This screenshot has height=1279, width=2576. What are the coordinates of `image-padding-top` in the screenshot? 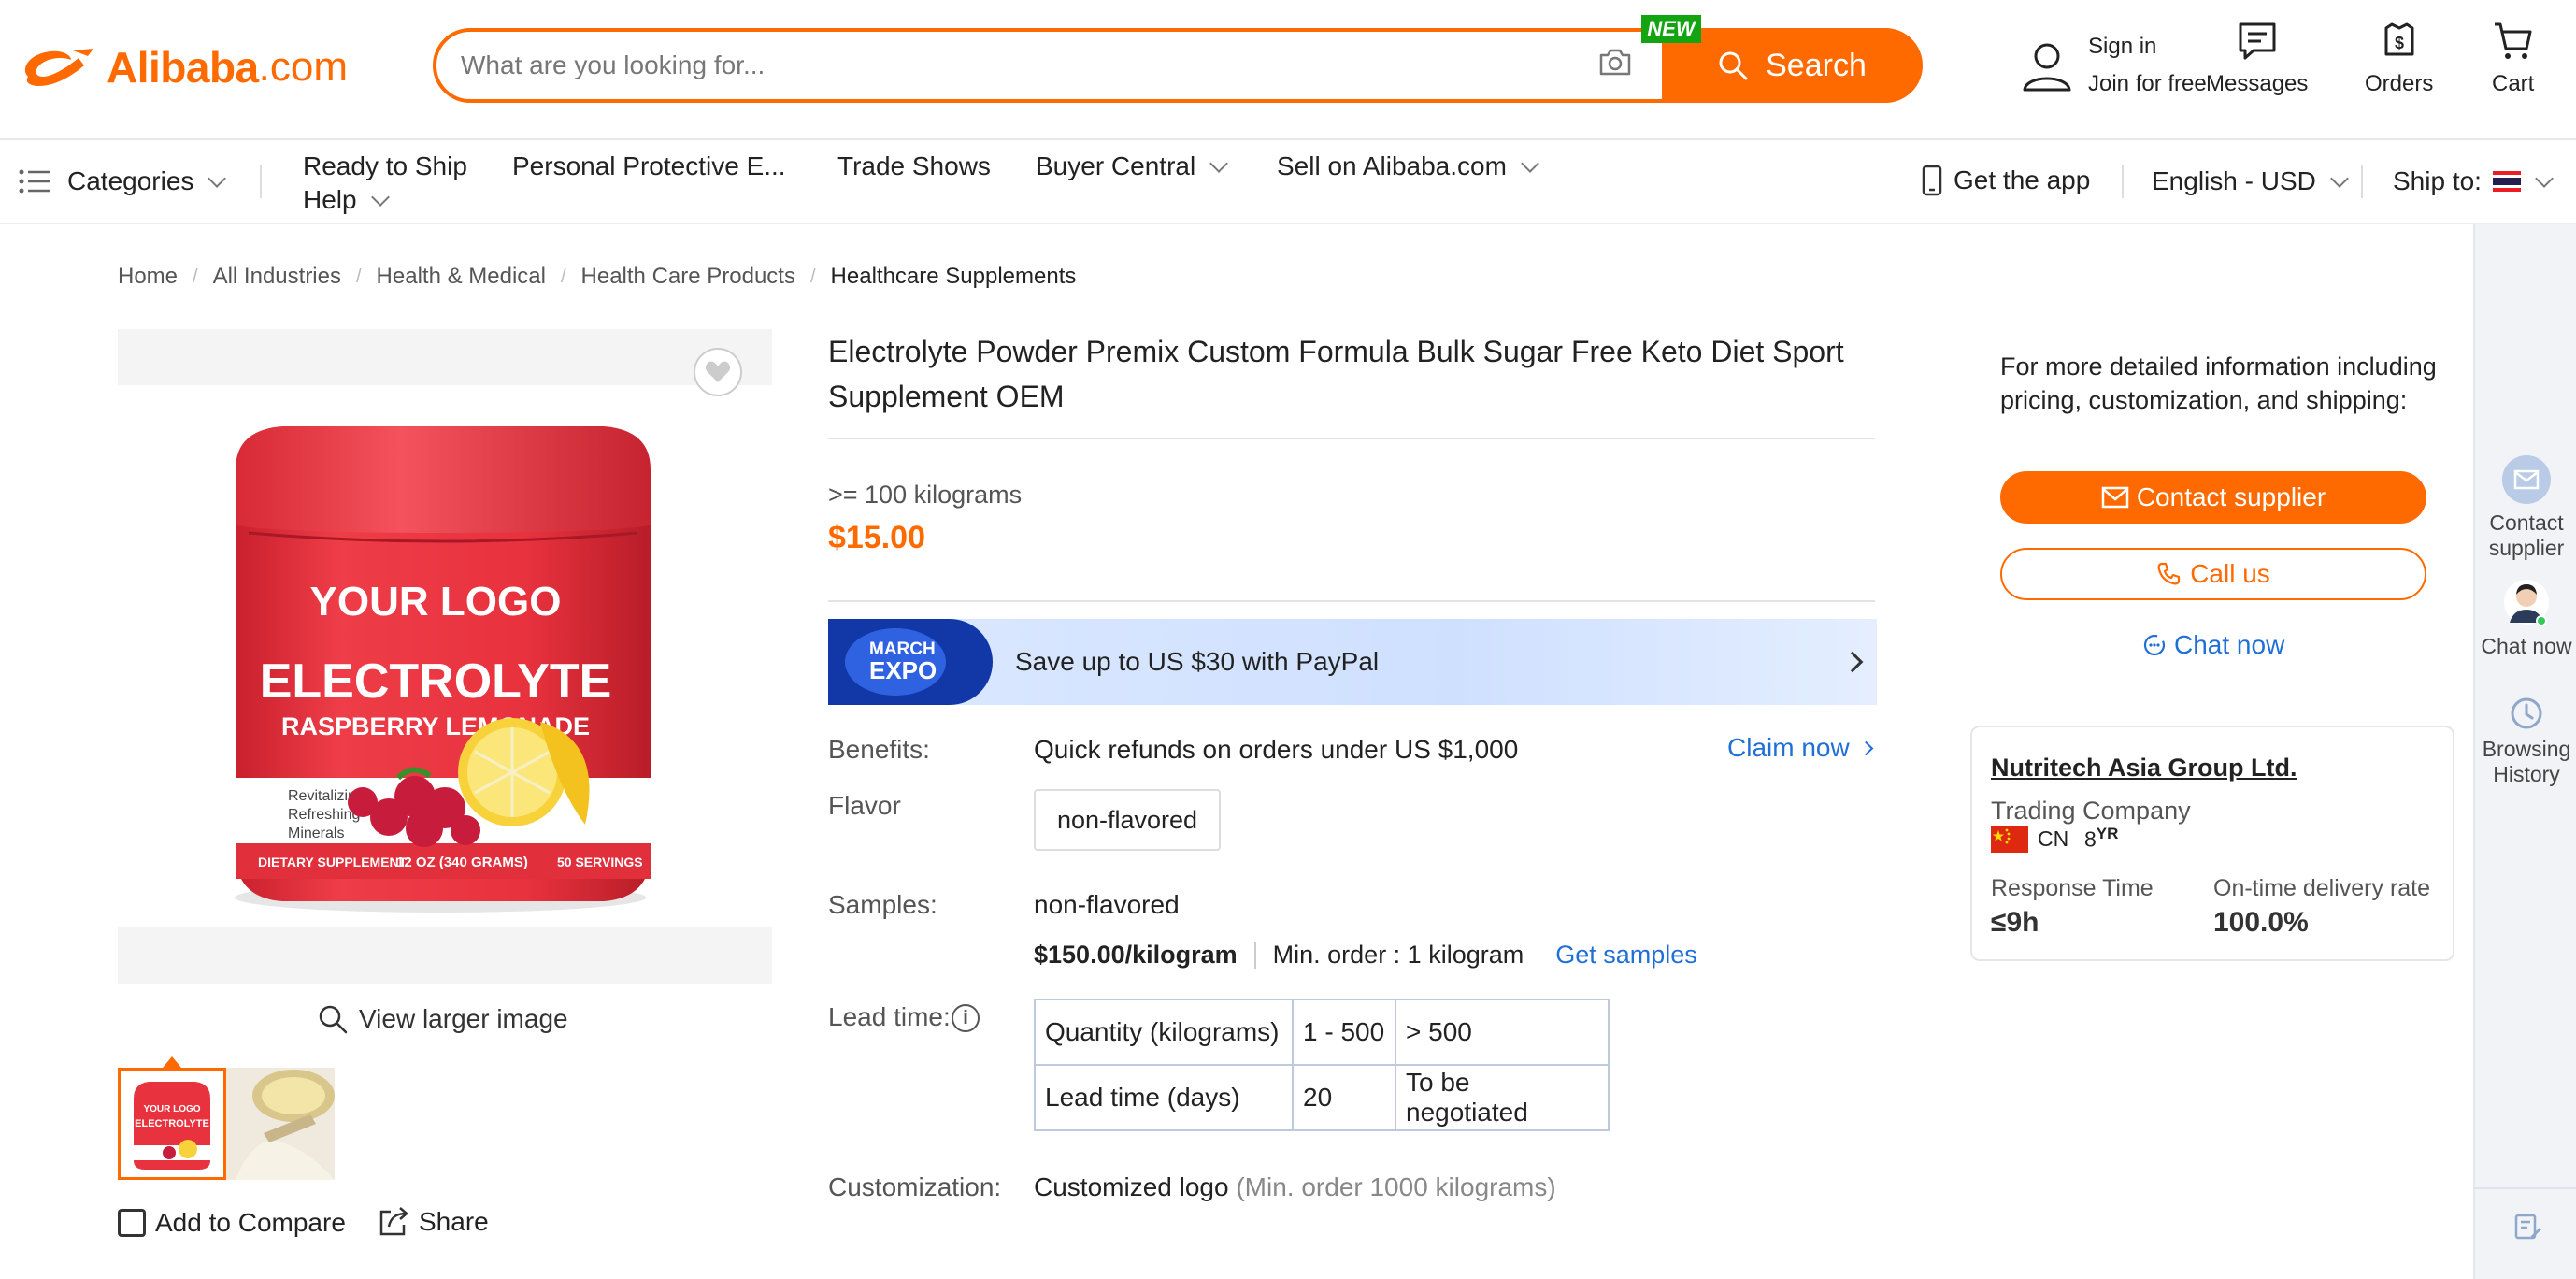 It's located at (445, 357).